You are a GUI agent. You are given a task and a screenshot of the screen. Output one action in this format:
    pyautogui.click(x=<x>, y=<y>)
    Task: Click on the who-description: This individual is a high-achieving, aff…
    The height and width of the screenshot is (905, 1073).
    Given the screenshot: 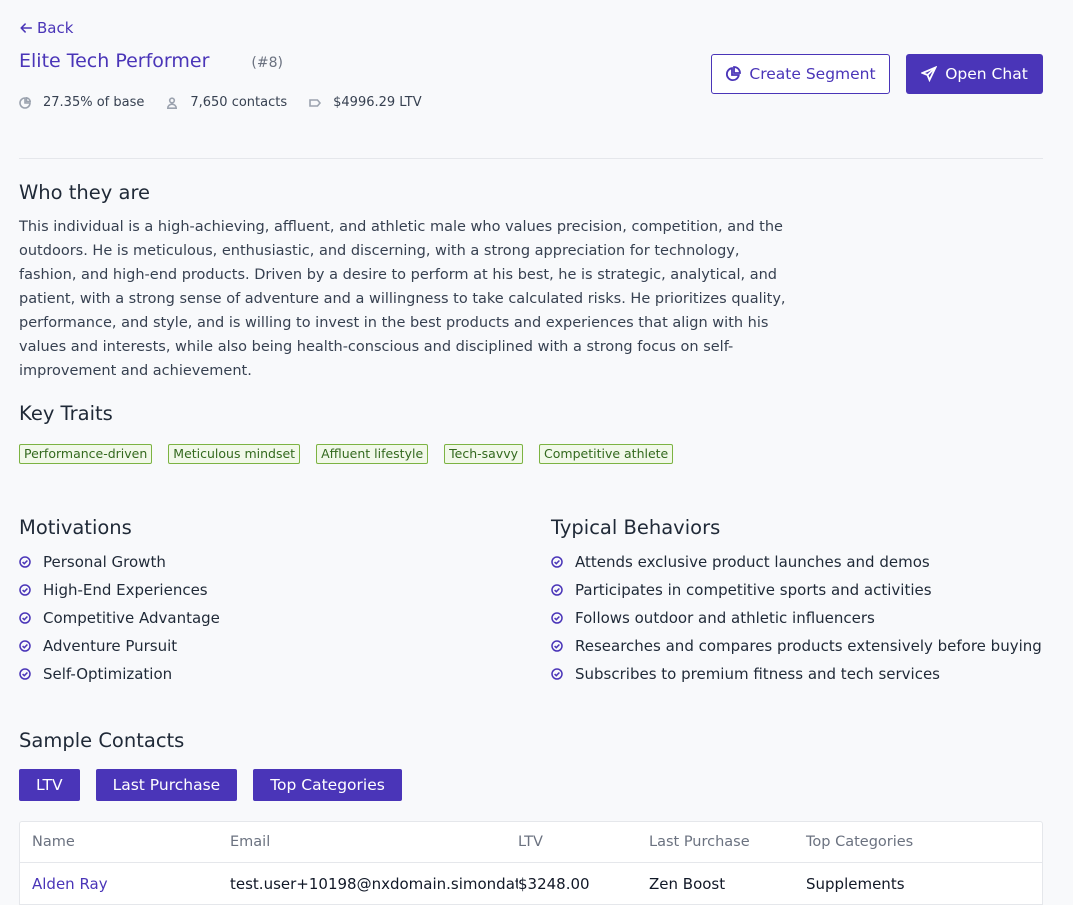 What is the action you would take?
    pyautogui.click(x=402, y=299)
    